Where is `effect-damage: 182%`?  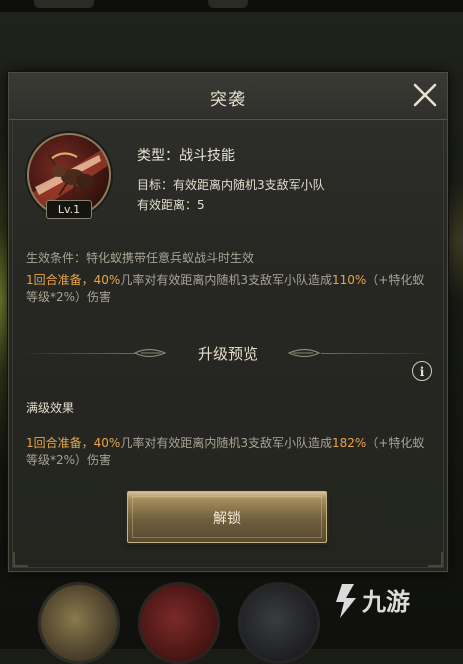
effect-damage: 182% is located at coordinates (349, 443).